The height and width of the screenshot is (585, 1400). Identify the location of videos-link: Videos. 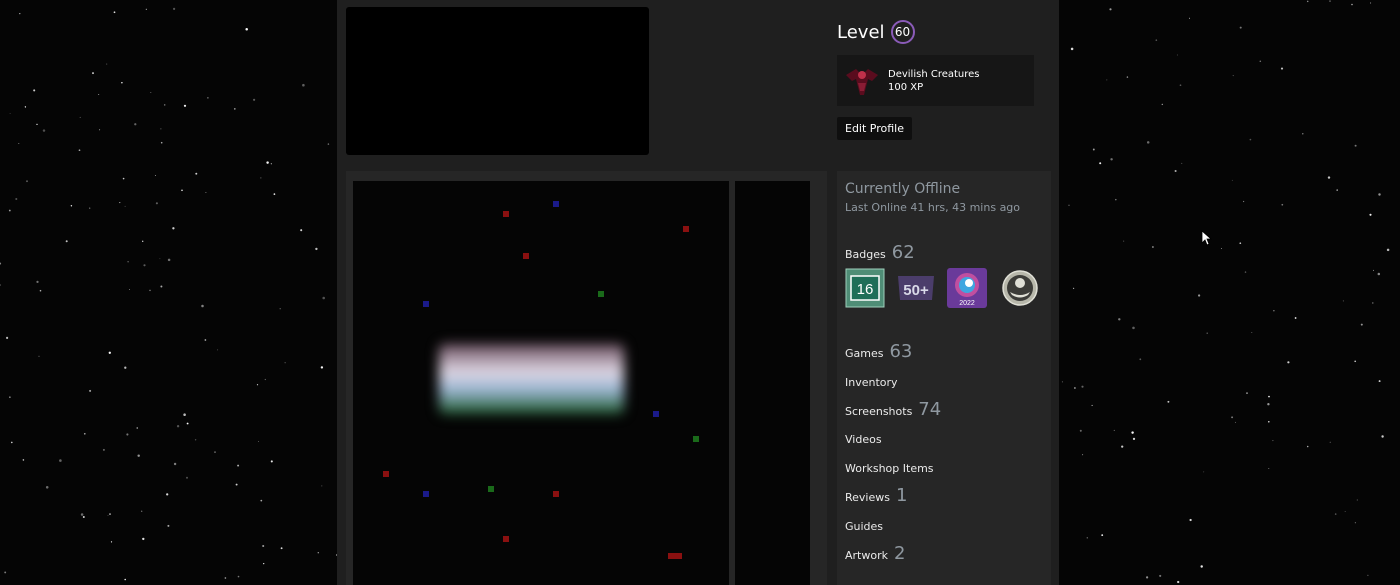
(863, 439).